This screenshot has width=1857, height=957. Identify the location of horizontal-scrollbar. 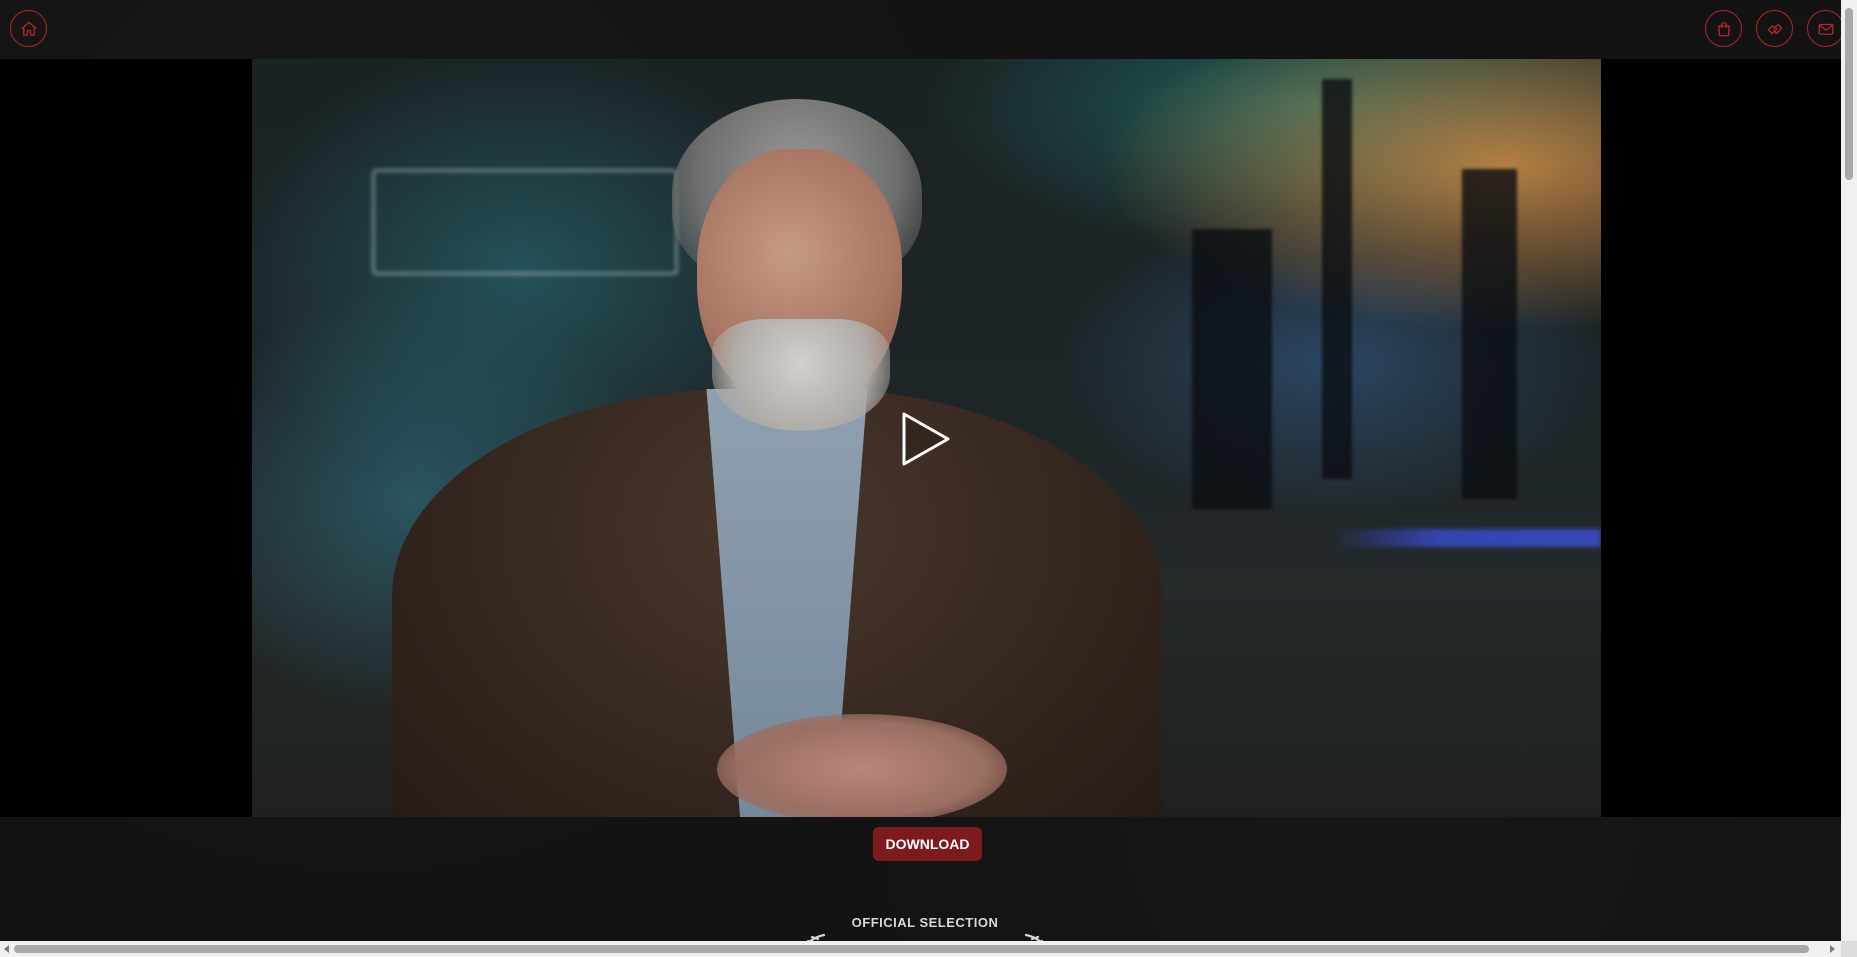
(920, 949).